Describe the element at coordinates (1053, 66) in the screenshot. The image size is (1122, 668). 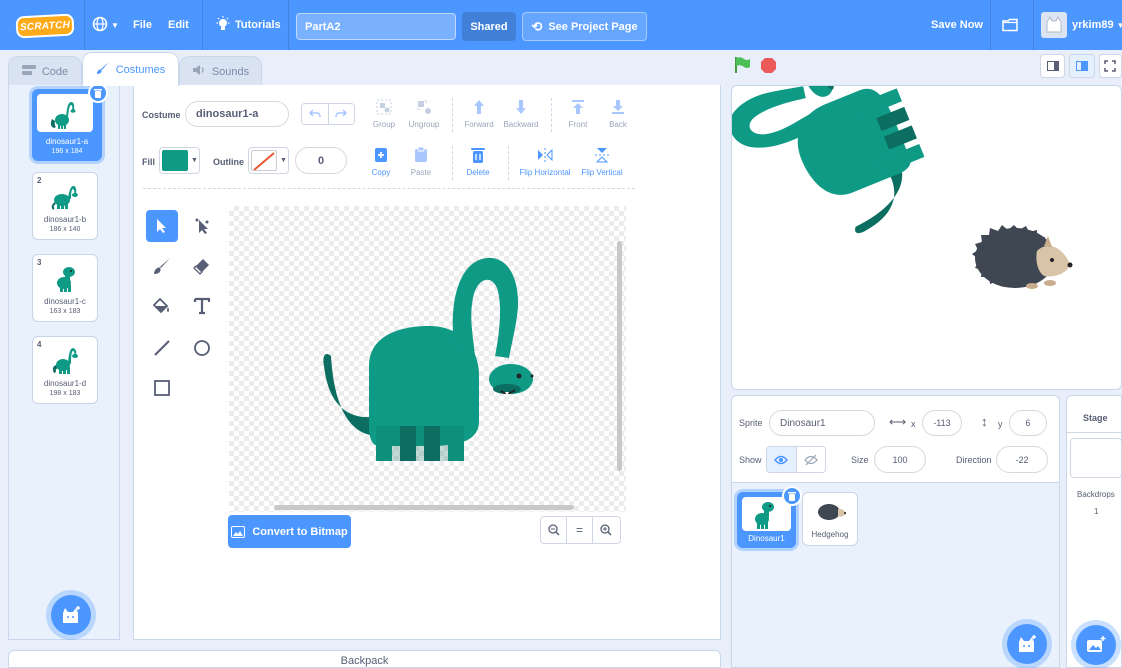
I see `small-stage-button` at that location.